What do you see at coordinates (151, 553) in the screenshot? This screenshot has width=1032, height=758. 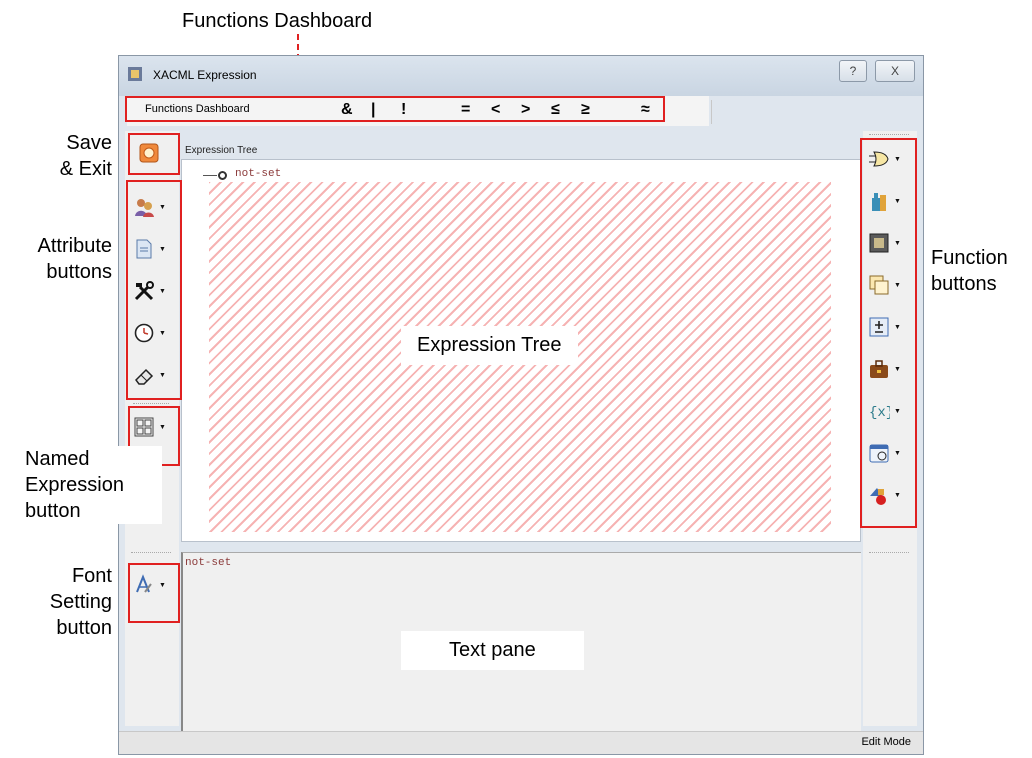 I see `left-toolbar-separator` at bounding box center [151, 553].